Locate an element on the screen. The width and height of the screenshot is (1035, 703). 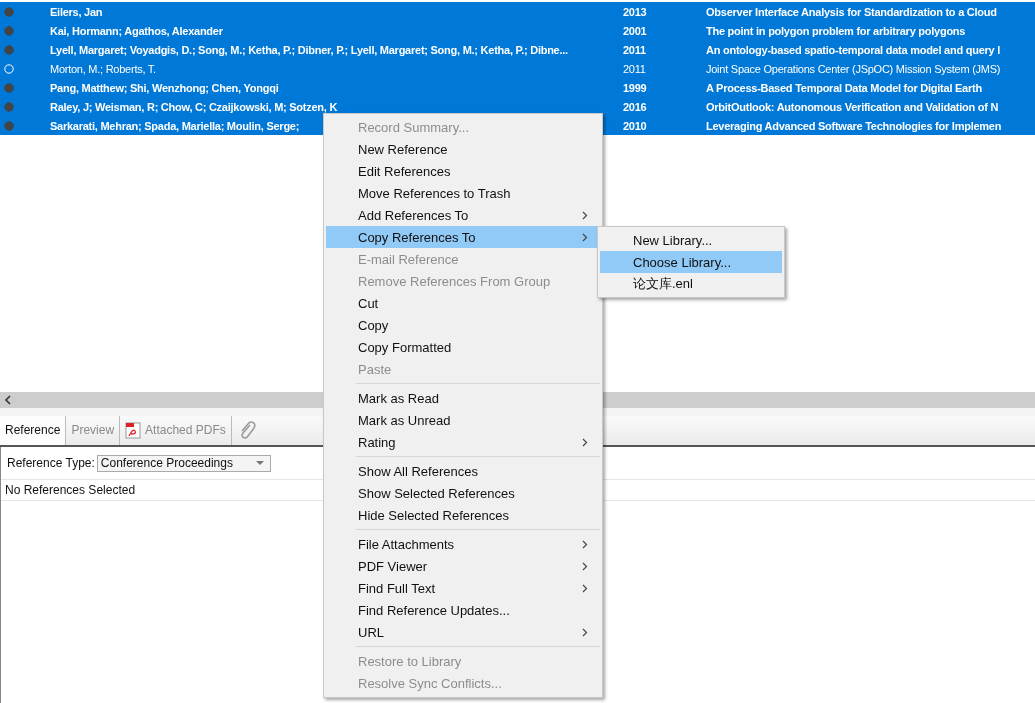
year-cell-text: 2013 is located at coordinates (635, 11).